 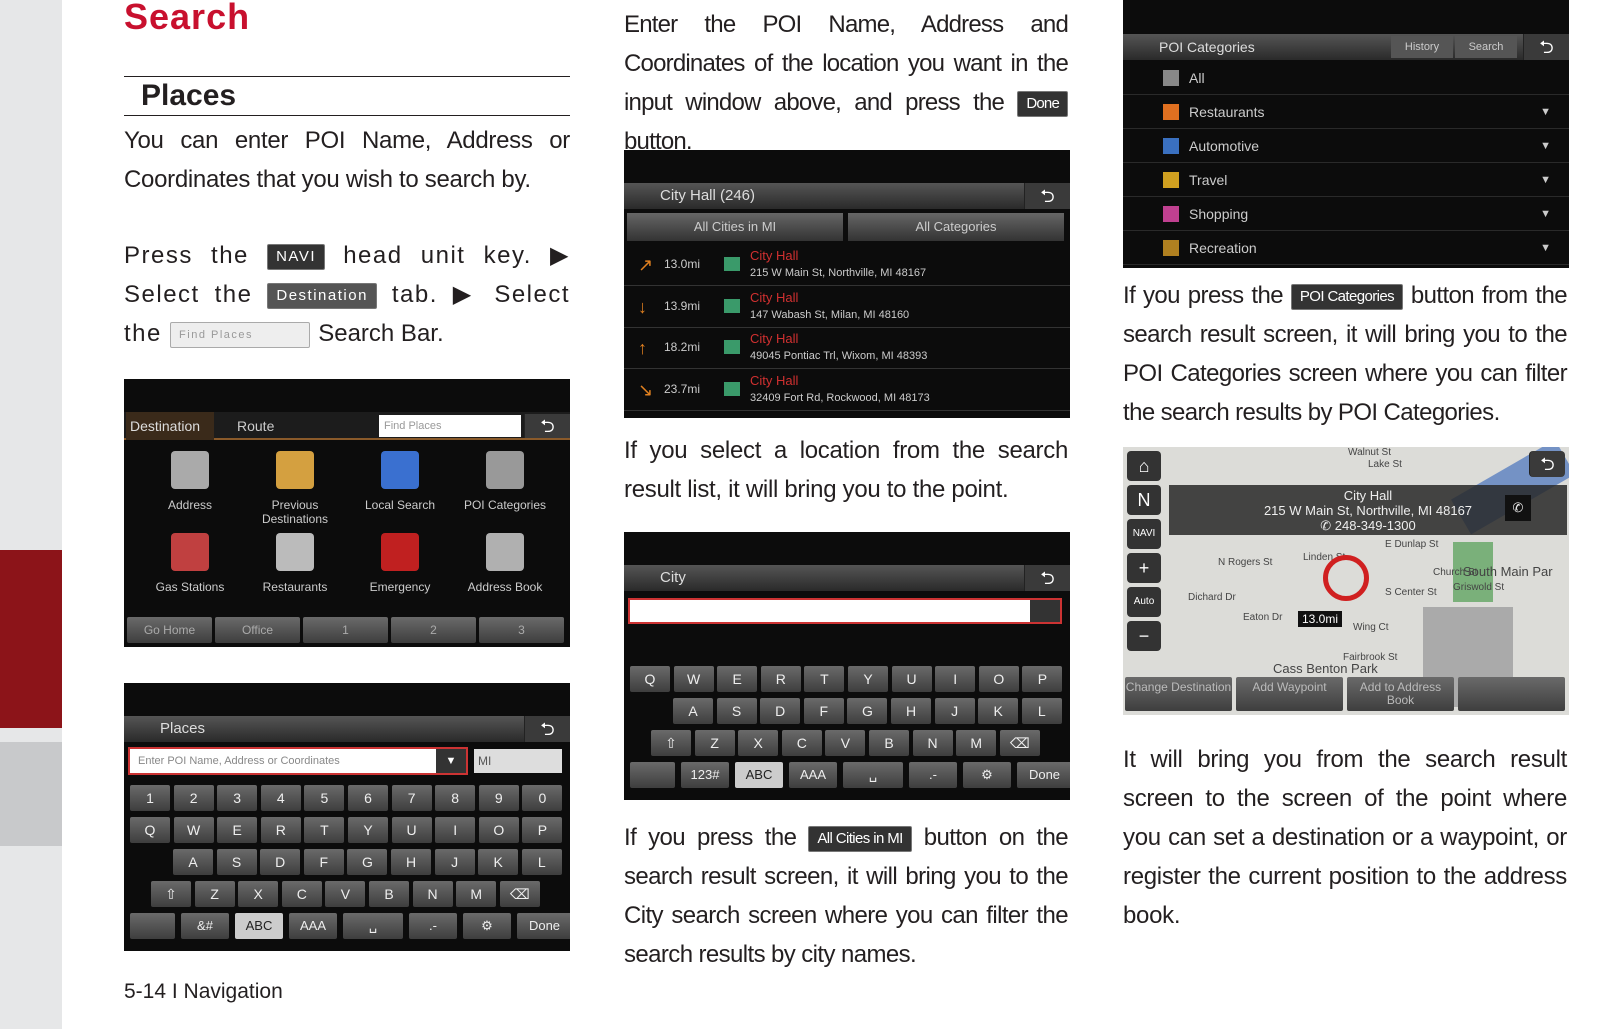 What do you see at coordinates (813, 775) in the screenshot?
I see `keyboard-function-key: AAA` at bounding box center [813, 775].